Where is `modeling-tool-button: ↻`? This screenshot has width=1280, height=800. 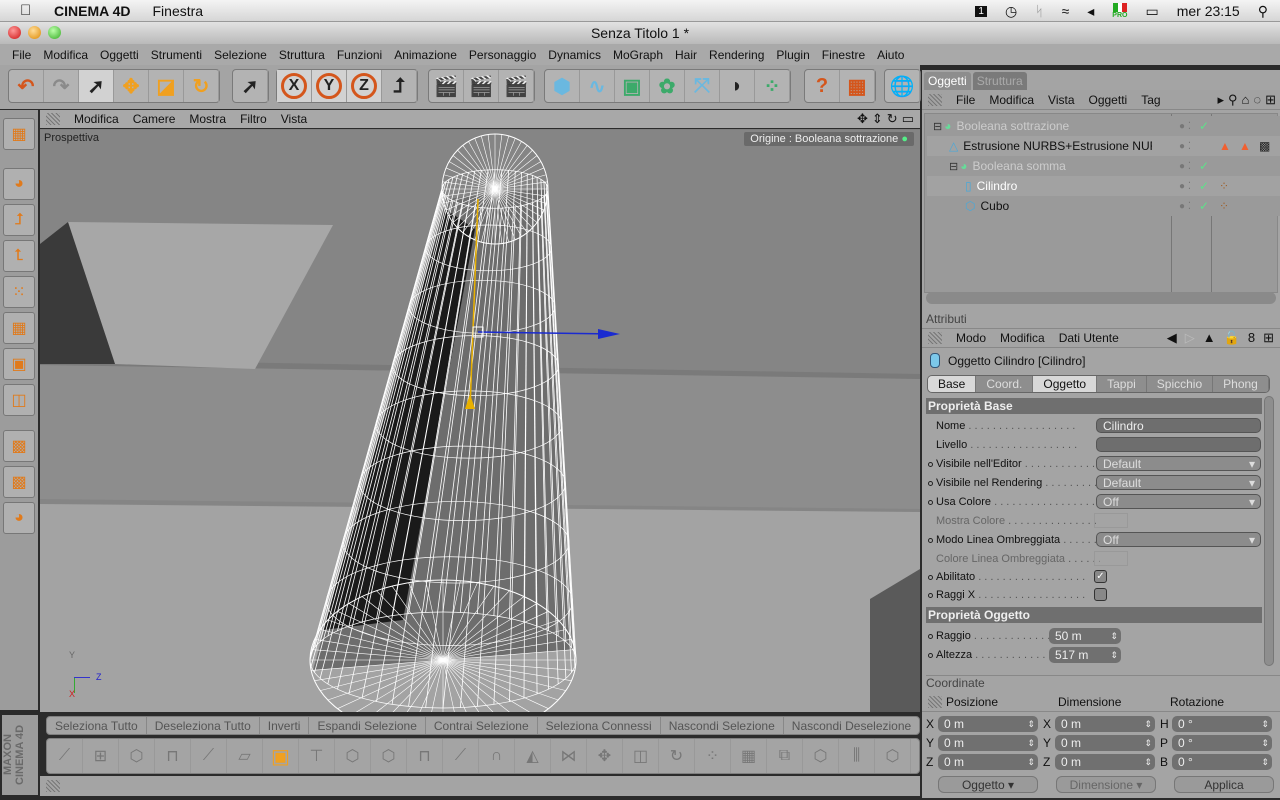 modeling-tool-button: ↻ is located at coordinates (677, 756).